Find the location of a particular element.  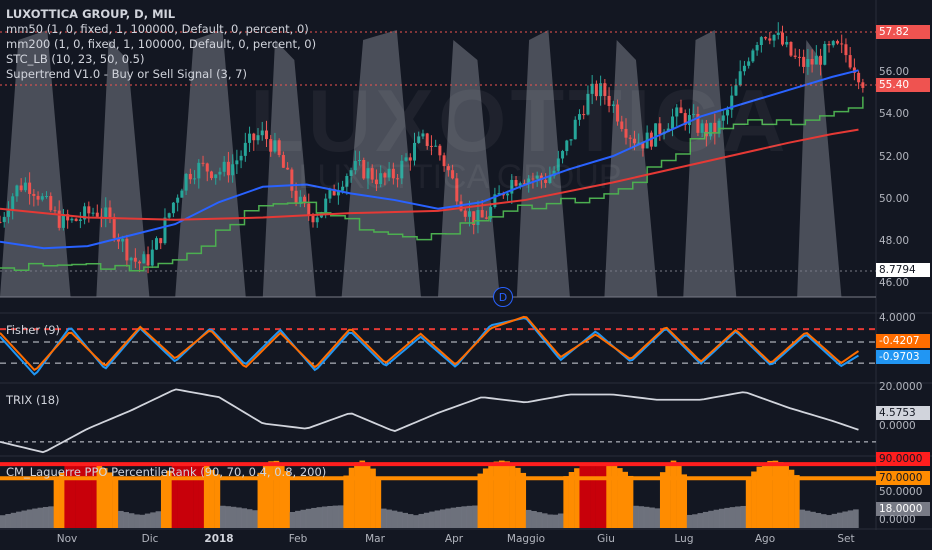

fisher-title: Fisher (9) is located at coordinates (33, 330).